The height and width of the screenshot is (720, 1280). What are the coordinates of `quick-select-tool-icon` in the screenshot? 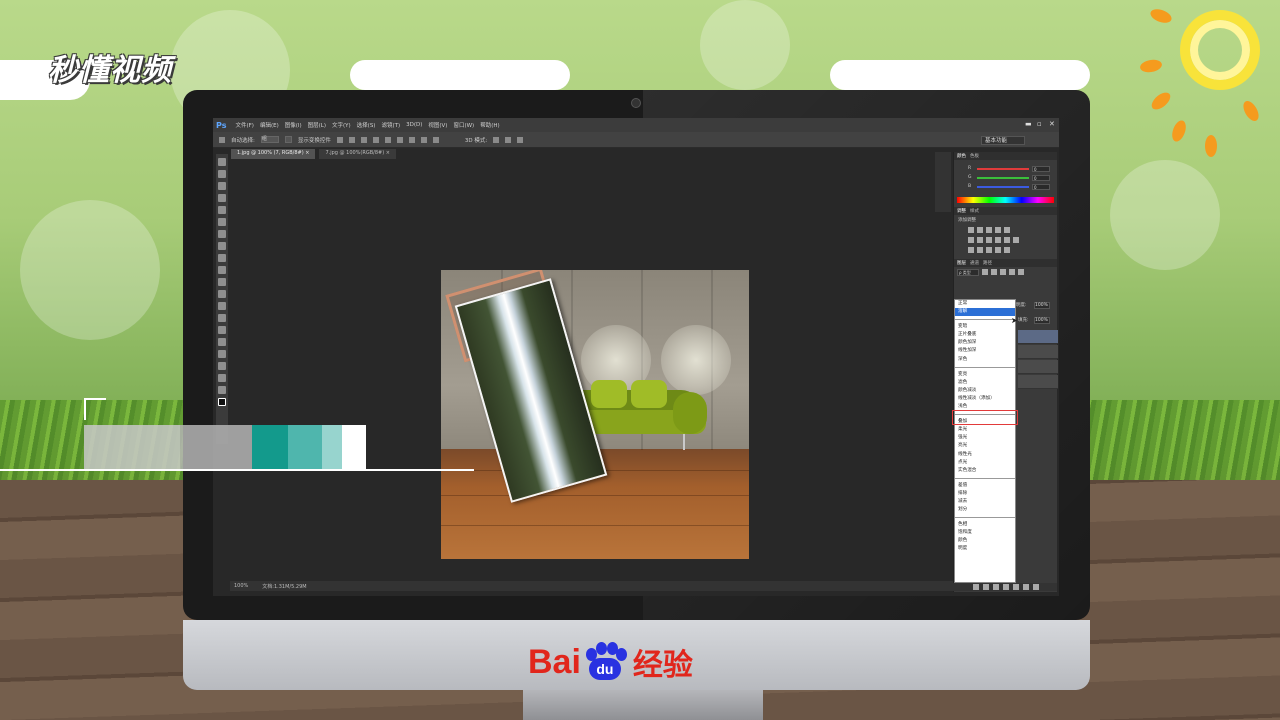 It's located at (222, 198).